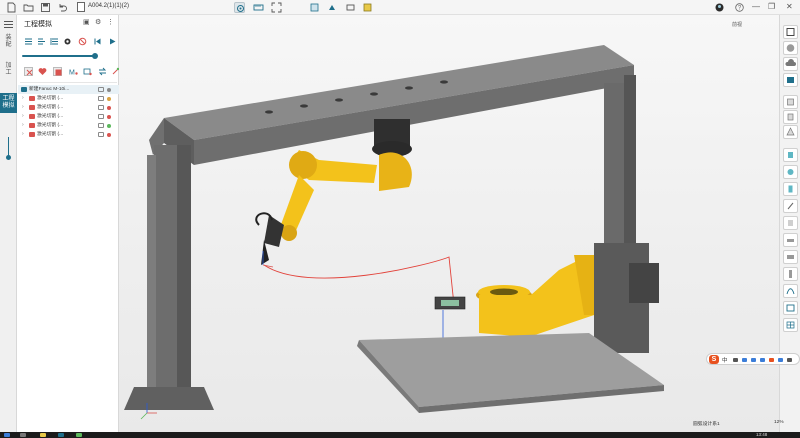  What do you see at coordinates (790, 223) in the screenshot?
I see `bracket-icon` at bounding box center [790, 223].